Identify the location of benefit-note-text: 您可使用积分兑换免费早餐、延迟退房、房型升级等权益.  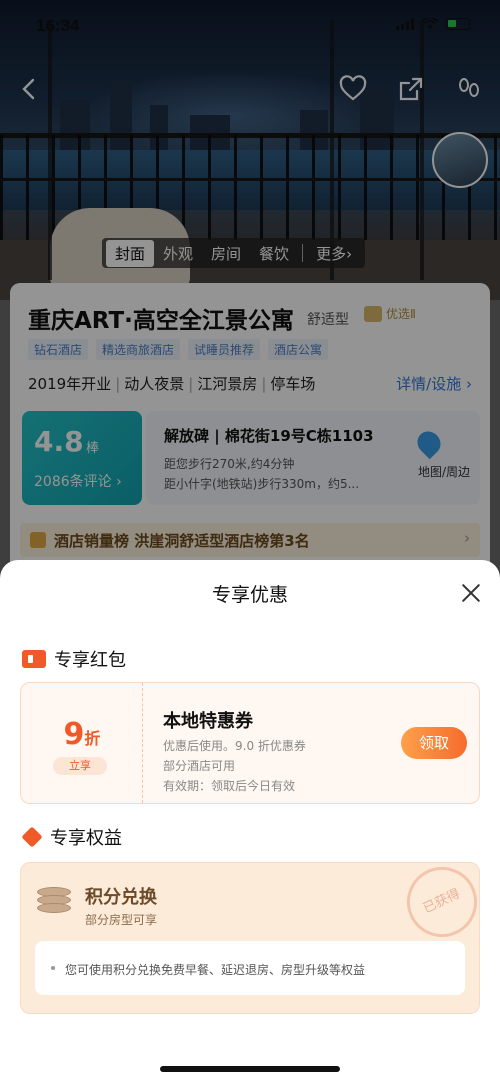
(215, 970).